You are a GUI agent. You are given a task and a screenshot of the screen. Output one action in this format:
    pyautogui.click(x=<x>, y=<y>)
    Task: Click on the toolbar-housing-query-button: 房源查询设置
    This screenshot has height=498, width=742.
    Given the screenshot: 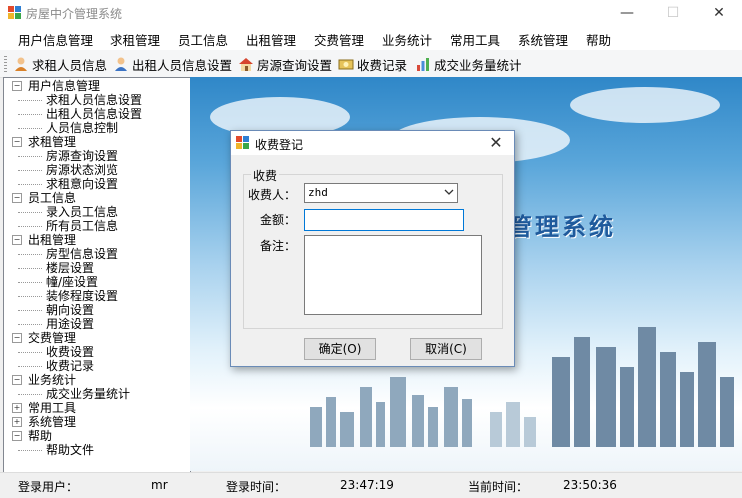 What is the action you would take?
    pyautogui.click(x=285, y=64)
    